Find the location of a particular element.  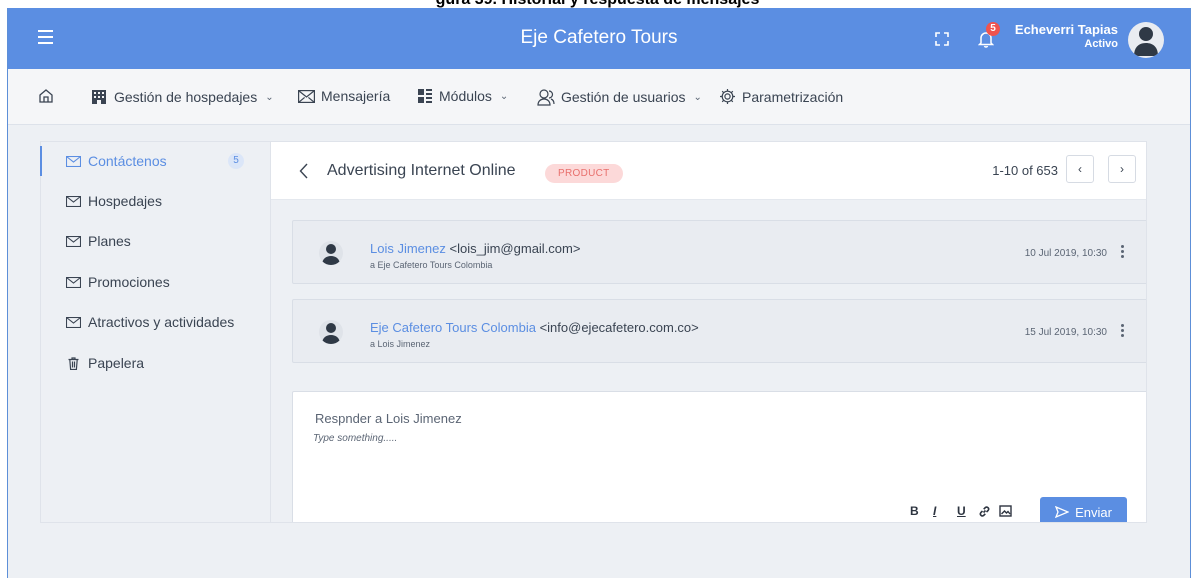

menu-item-hospedajes: Gestión de hospedajes ⌄ is located at coordinates (182, 97).